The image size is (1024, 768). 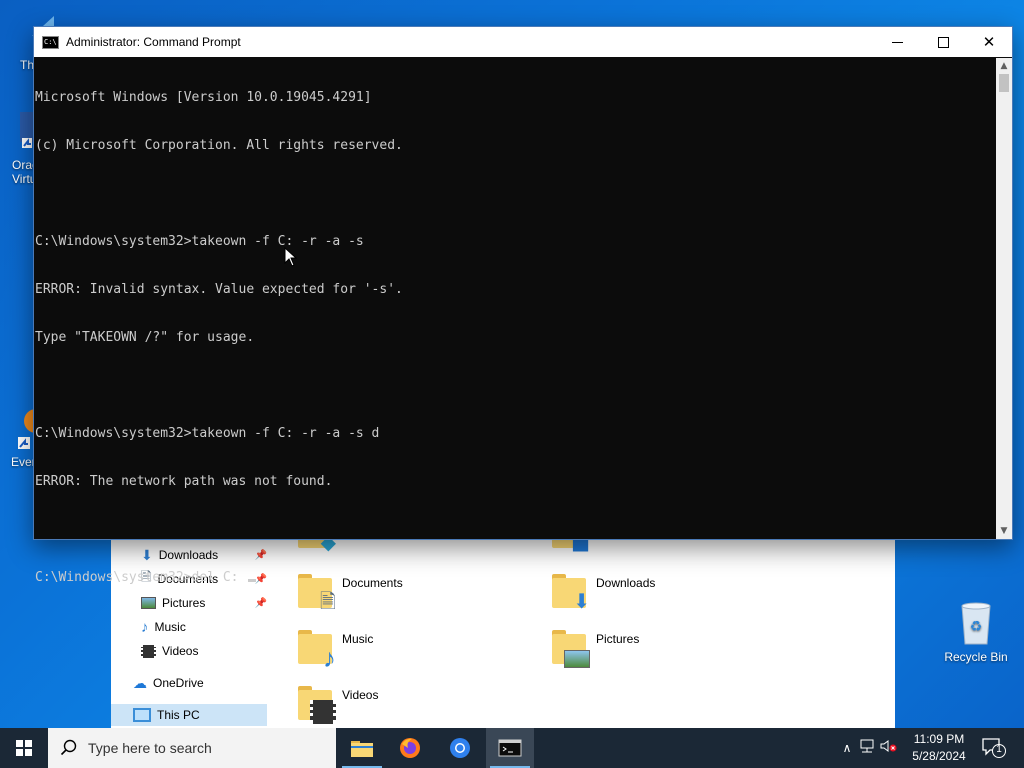 What do you see at coordinates (140, 682) in the screenshot?
I see `cloud-icon: ☁` at bounding box center [140, 682].